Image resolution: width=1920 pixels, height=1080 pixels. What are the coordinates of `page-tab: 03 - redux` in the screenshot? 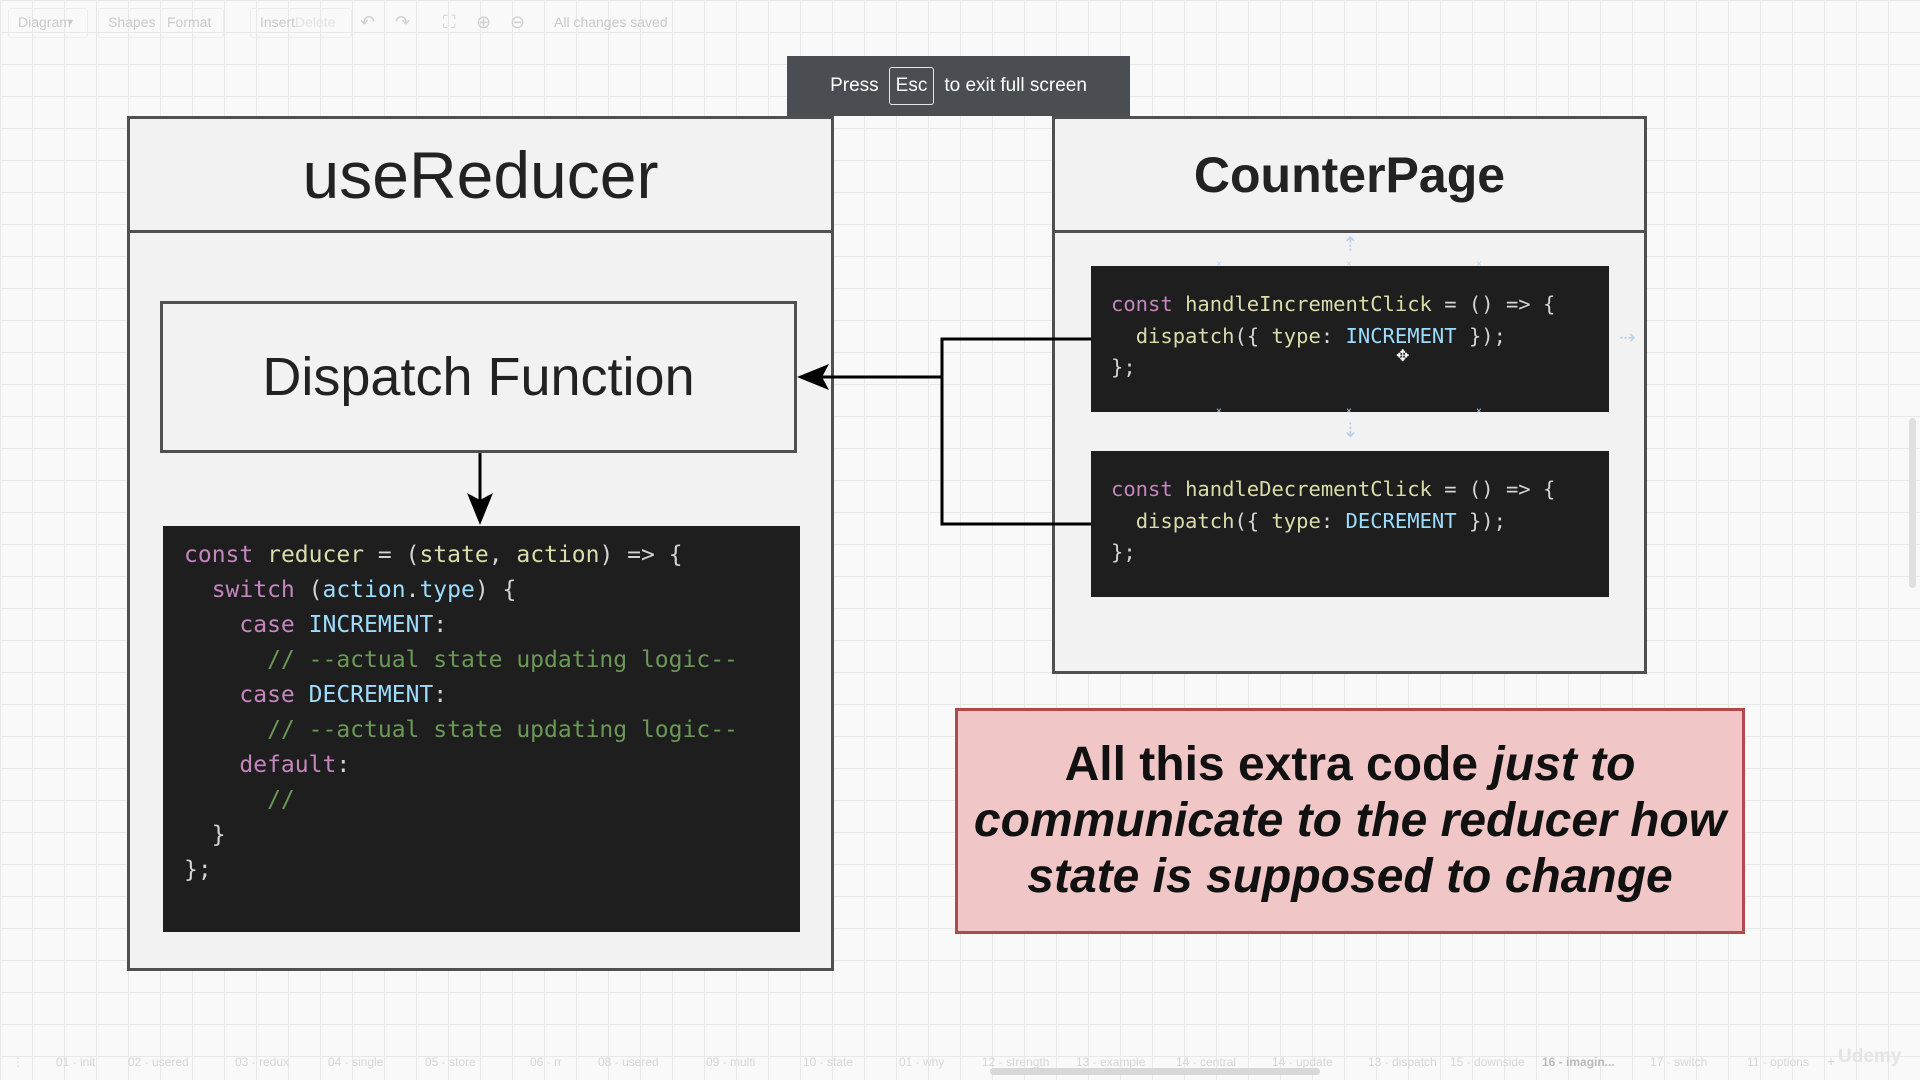 It's located at (262, 1062).